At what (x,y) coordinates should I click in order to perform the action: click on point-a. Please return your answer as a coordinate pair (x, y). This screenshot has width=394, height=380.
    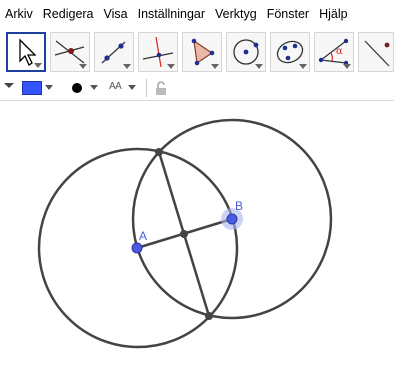
    Looking at the image, I should click on (137, 248).